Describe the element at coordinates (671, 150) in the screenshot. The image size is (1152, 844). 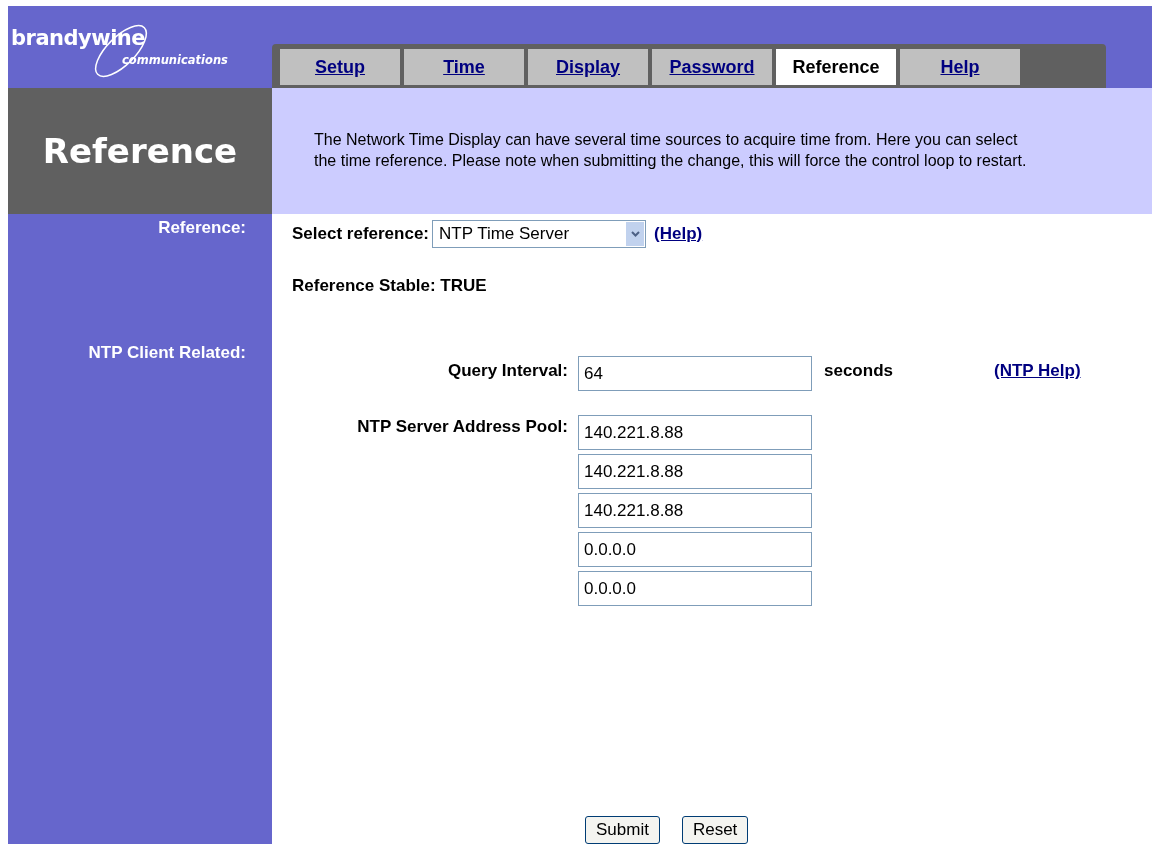
I see `description-text: The Network Time Display can have several time sources to acquire time from. Here you can select the time reference. Please note when submitting the change, this will force the control loop to restart.` at that location.